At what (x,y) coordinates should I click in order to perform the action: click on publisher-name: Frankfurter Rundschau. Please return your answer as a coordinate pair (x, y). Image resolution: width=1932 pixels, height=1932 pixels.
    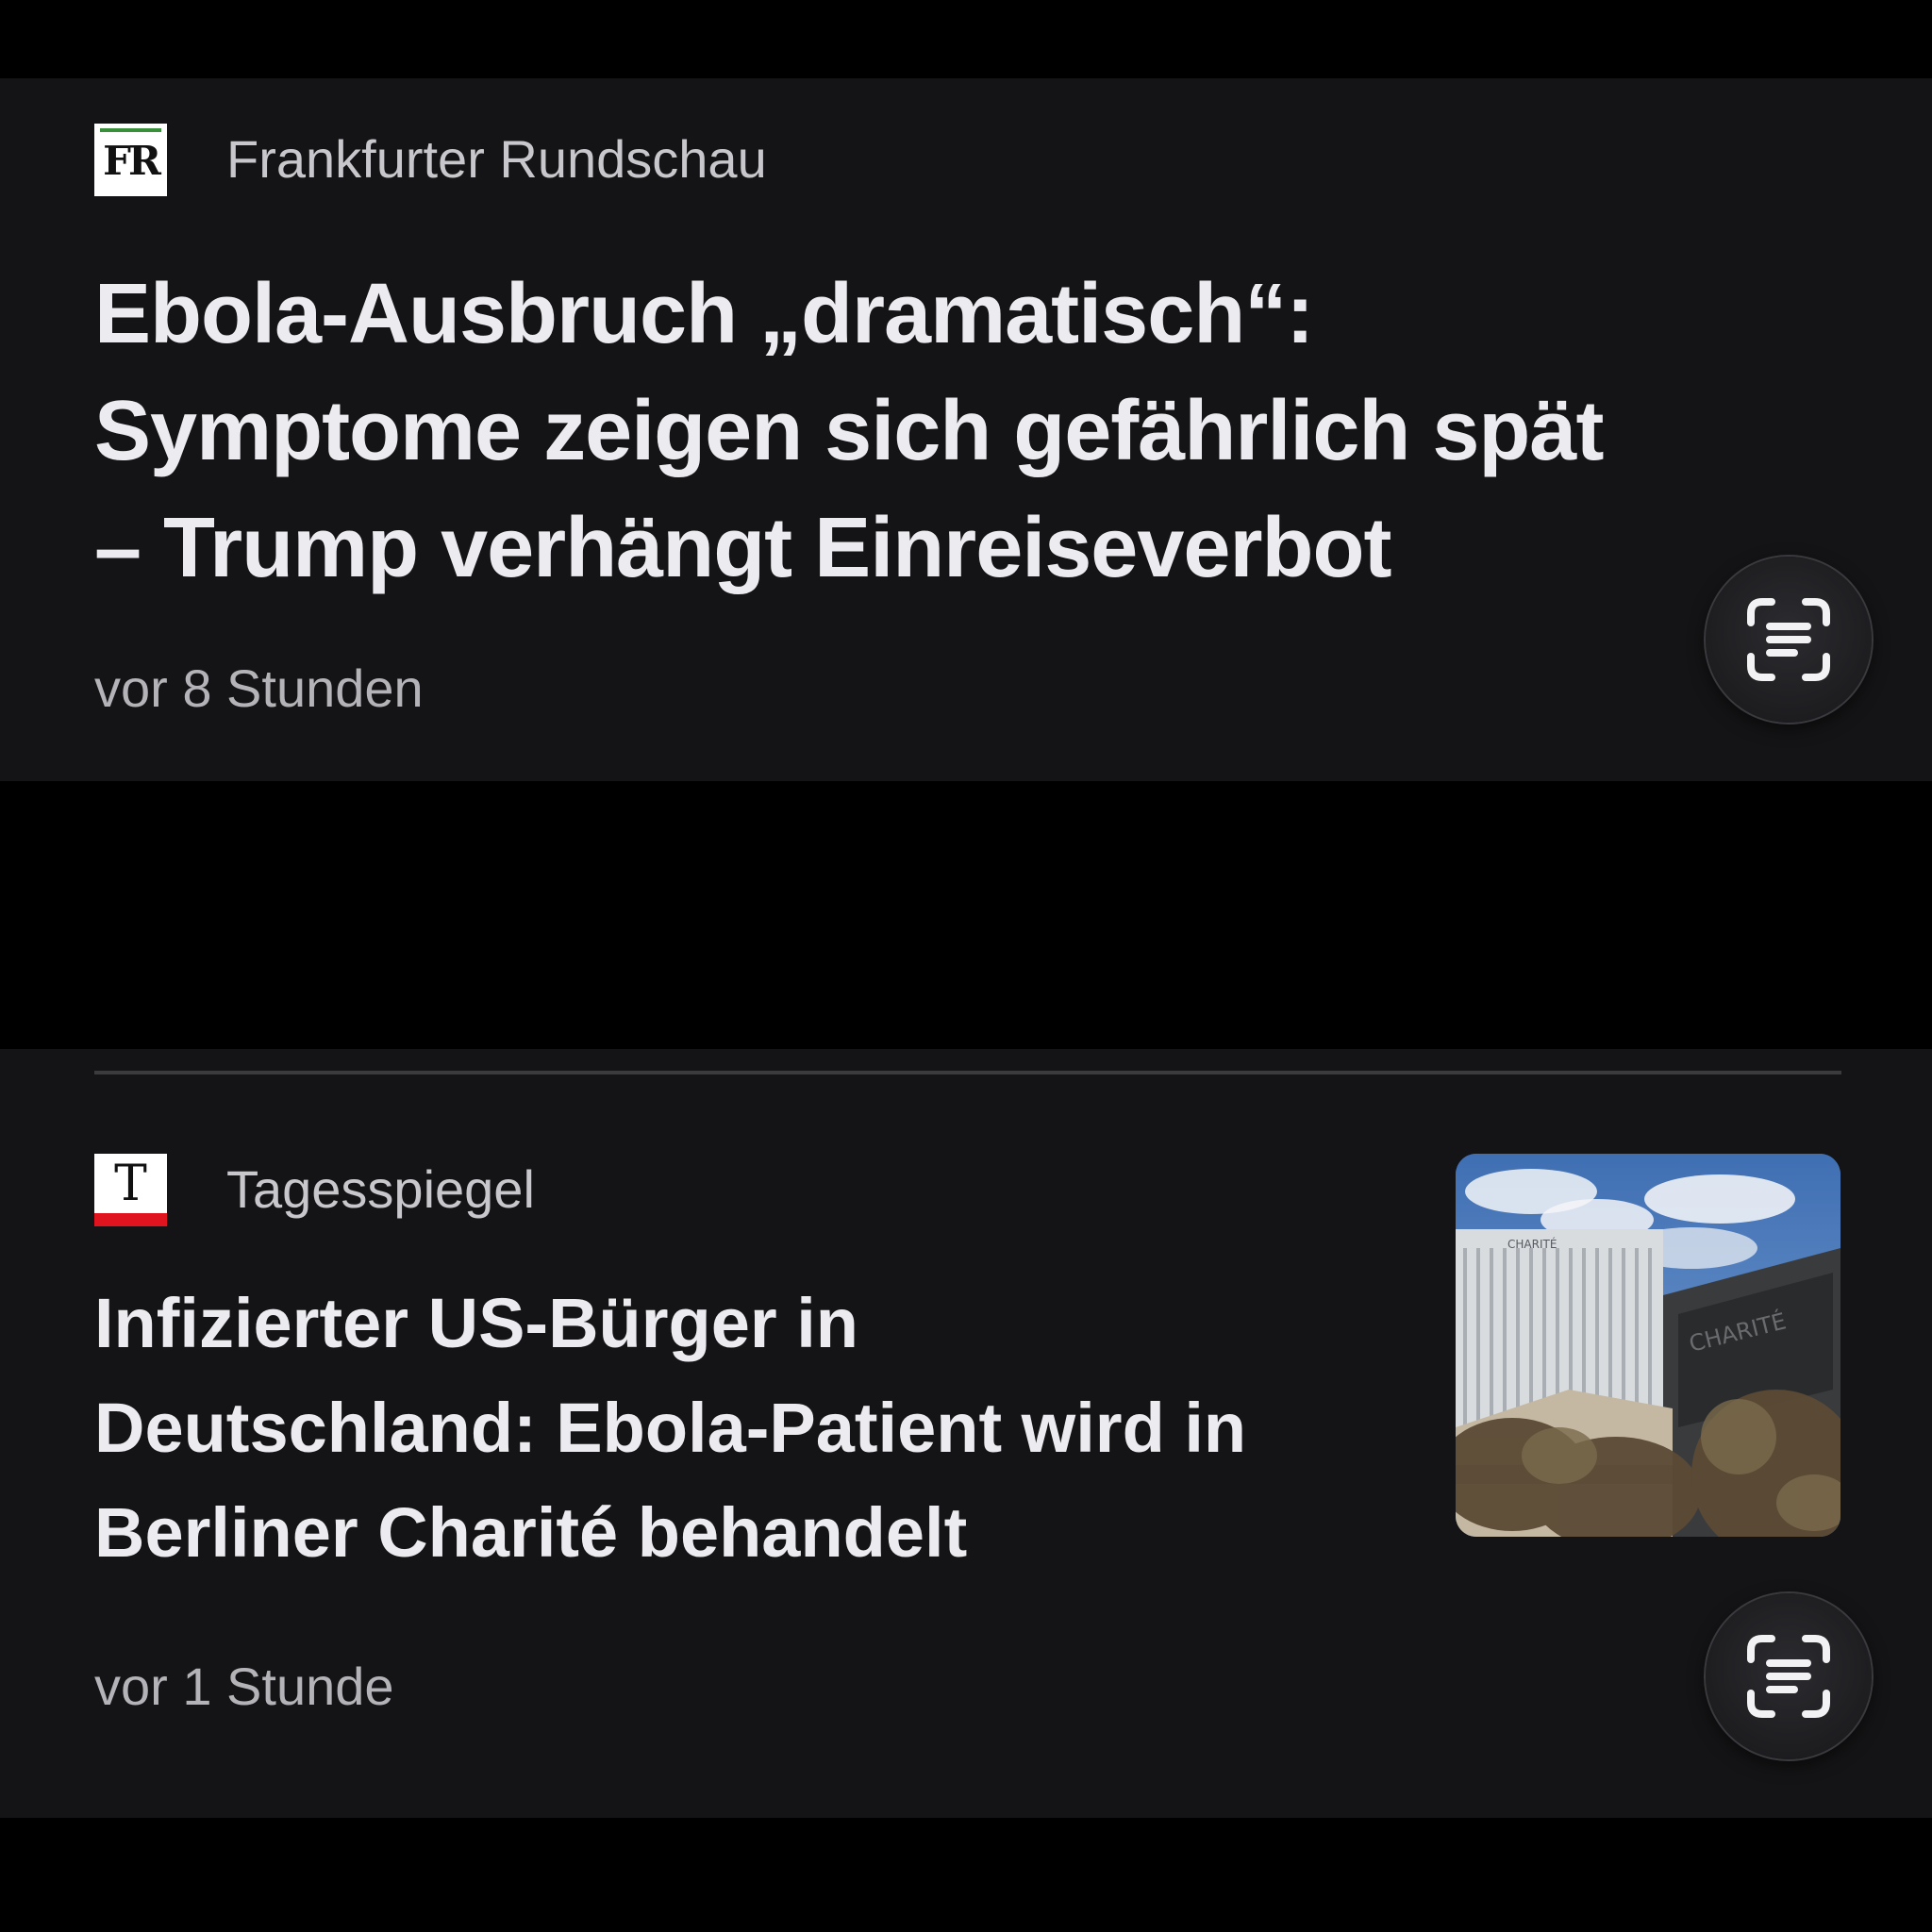
    Looking at the image, I should click on (496, 160).